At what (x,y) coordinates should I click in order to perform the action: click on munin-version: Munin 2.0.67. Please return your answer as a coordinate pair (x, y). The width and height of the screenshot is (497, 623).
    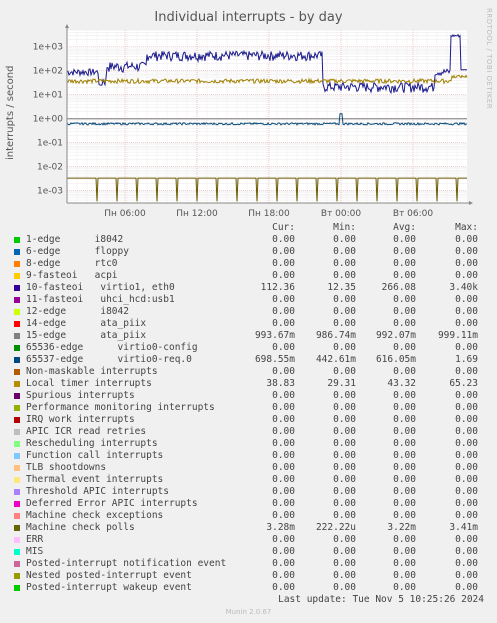
    Looking at the image, I should click on (248, 612).